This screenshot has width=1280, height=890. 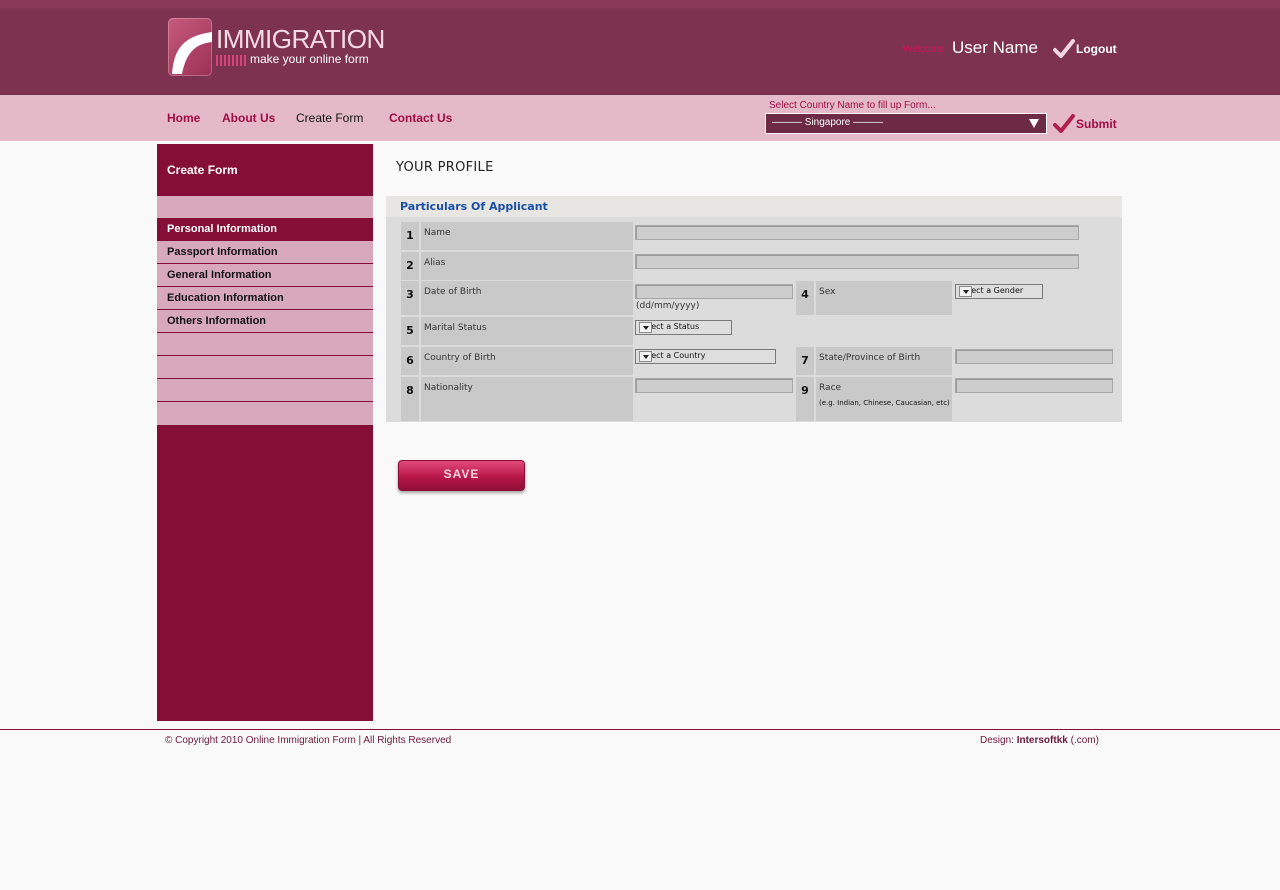 I want to click on welcome-text: Welcome, so click(x=924, y=49).